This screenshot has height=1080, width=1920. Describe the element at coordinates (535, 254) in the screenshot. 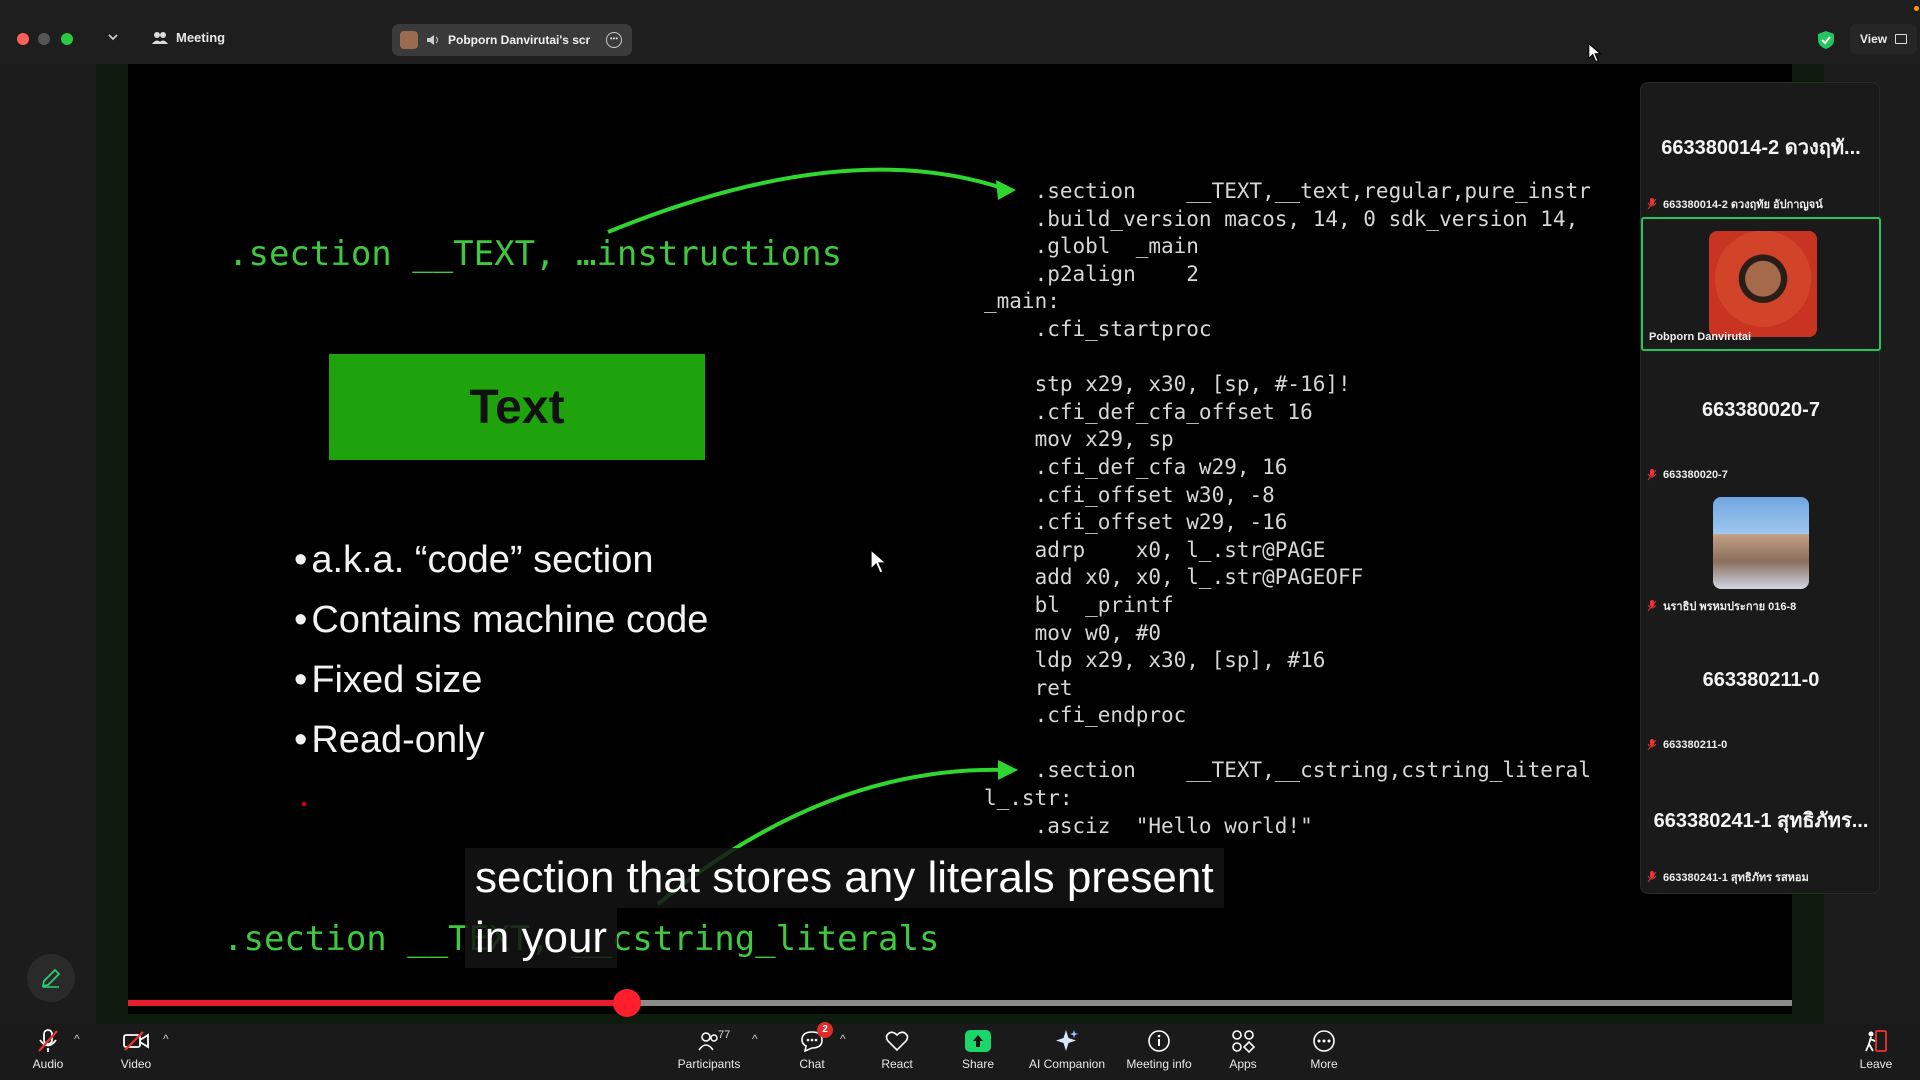

I see `slide-section-title: .section __TEXT, …instructions` at that location.